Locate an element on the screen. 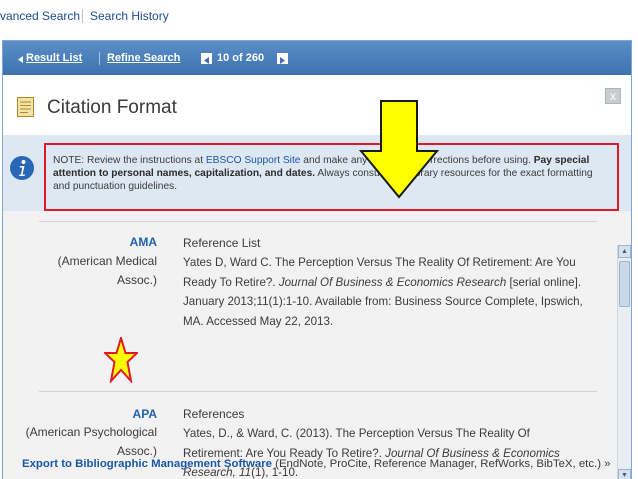 This screenshot has width=638, height=479. advanced-search-link: vanced Search is located at coordinates (40, 16).